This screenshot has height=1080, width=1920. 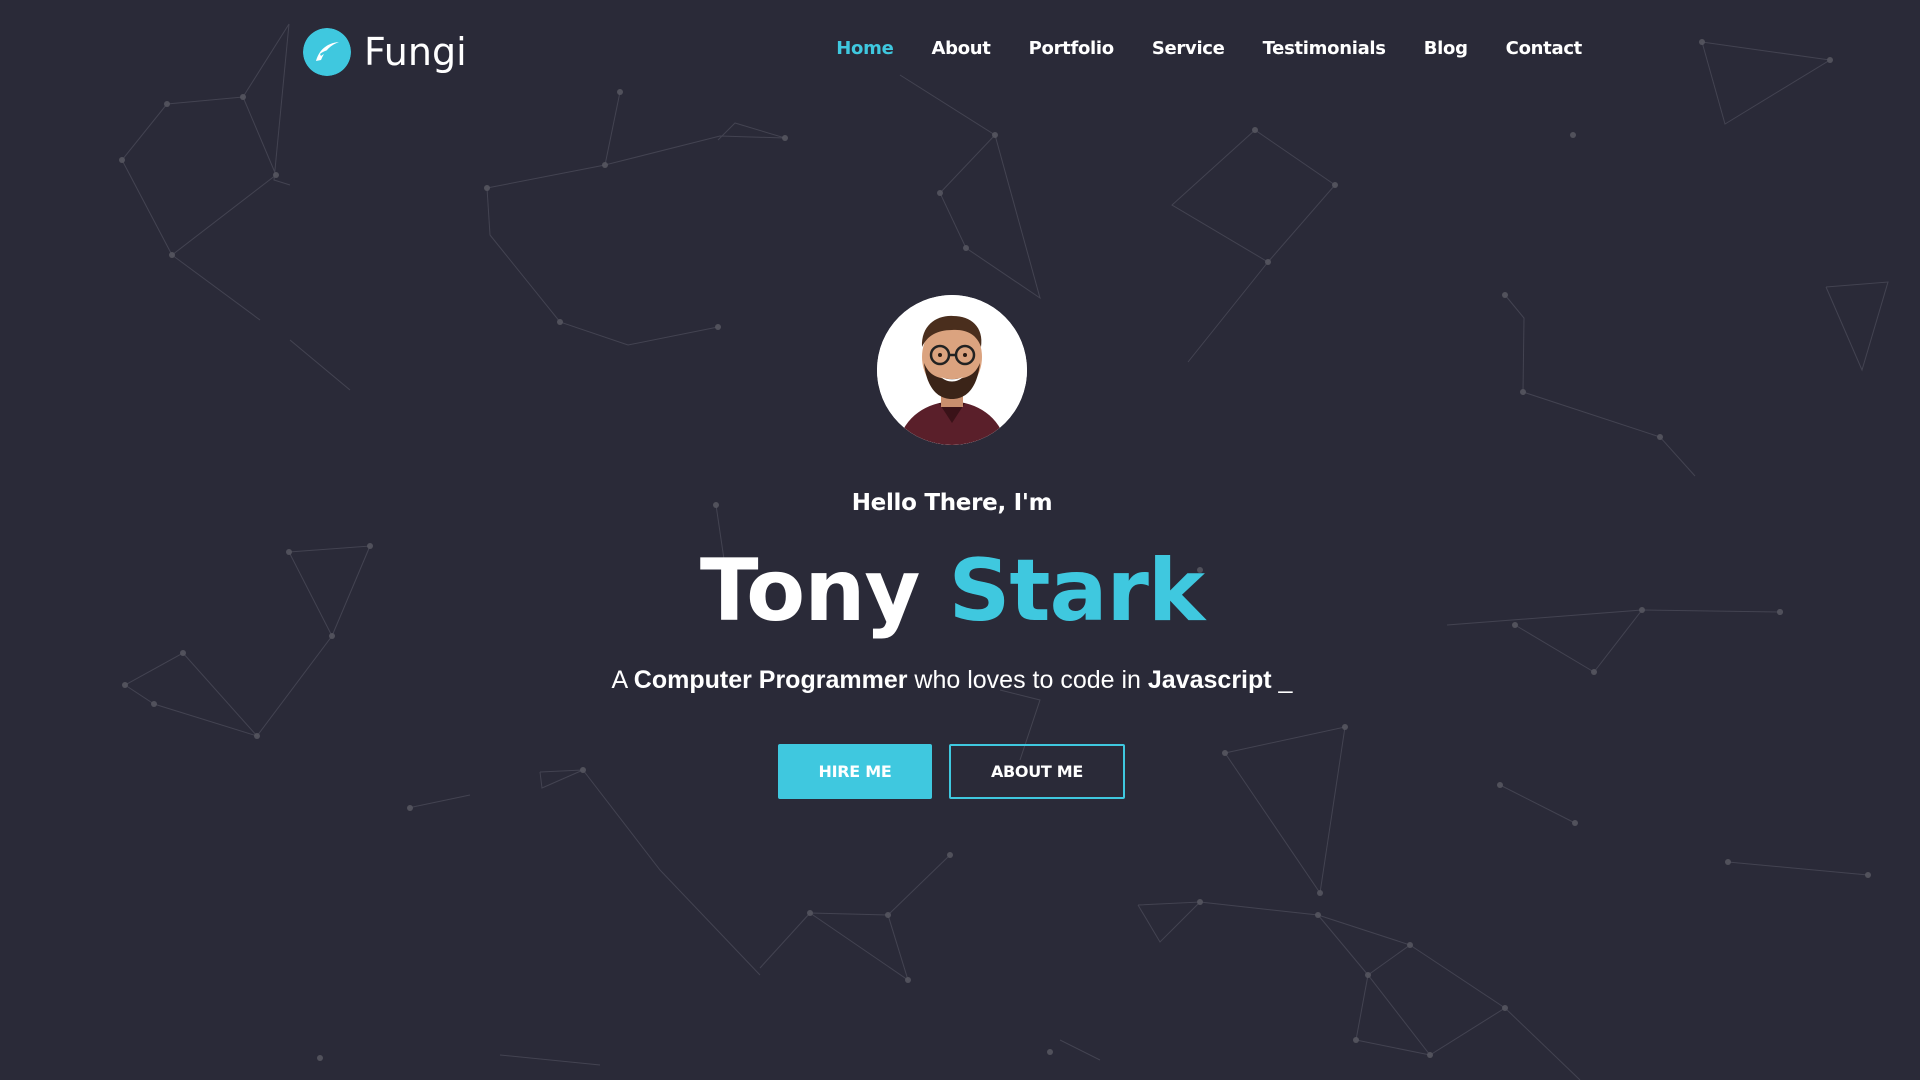 What do you see at coordinates (855, 771) in the screenshot?
I see `hire-me-button: HIRE ME` at bounding box center [855, 771].